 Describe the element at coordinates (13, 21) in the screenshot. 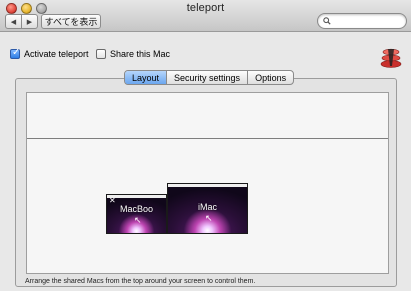

I see `back-button: ◀` at that location.